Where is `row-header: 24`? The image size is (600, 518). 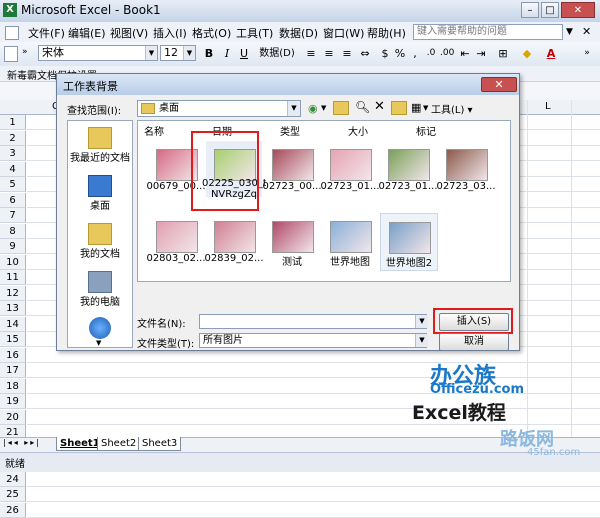 row-header: 24 is located at coordinates (13, 479).